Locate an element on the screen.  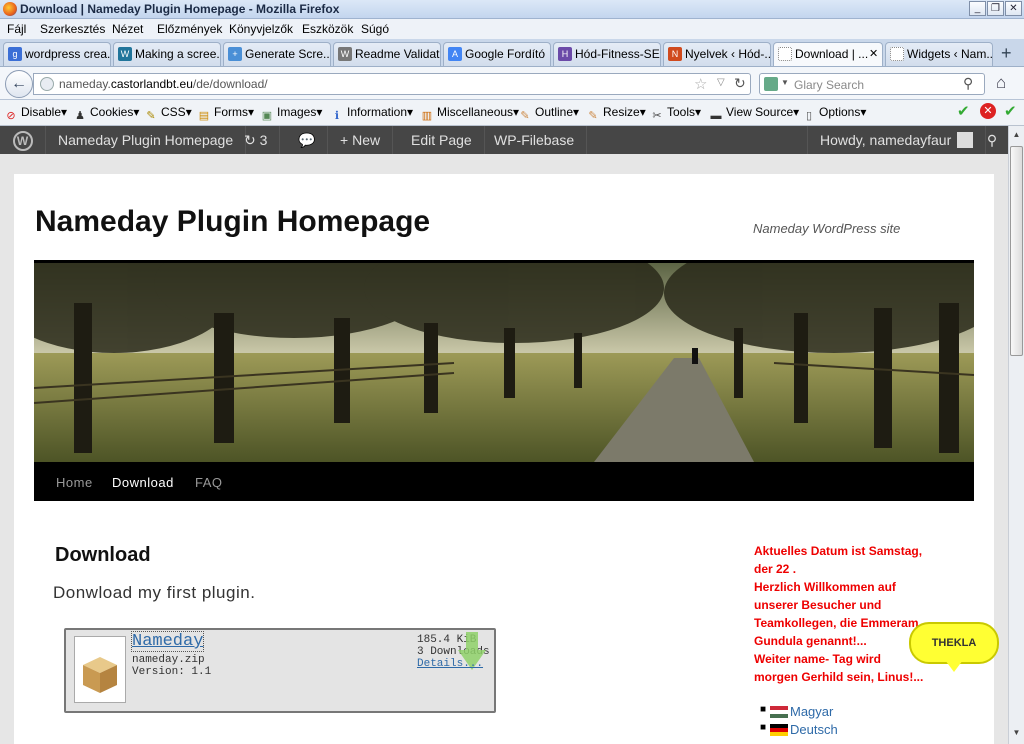
back-button: ← is located at coordinates (19, 84).